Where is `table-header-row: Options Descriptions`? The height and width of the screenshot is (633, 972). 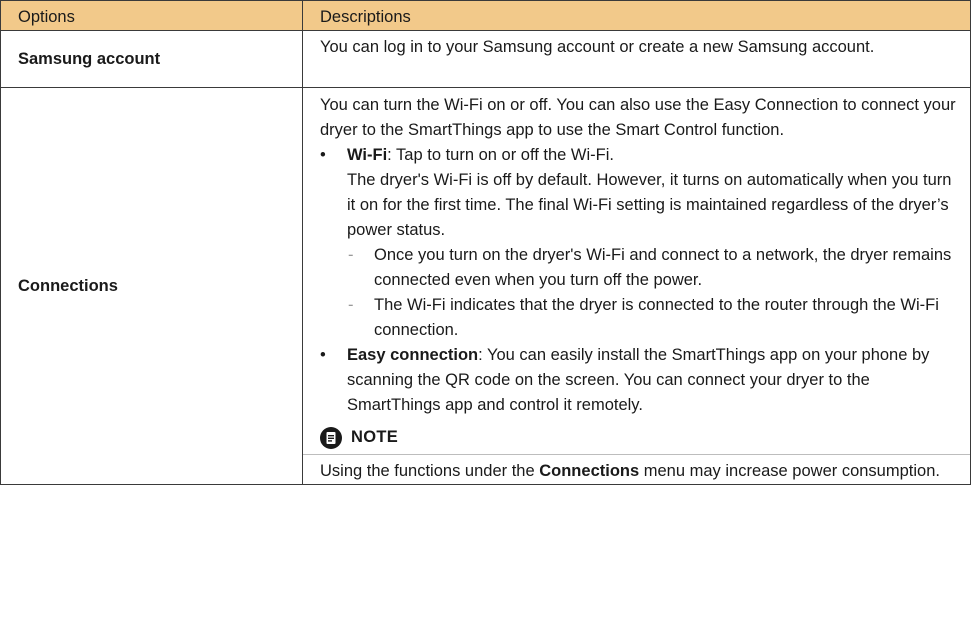
table-header-row: Options Descriptions is located at coordinates (485, 15).